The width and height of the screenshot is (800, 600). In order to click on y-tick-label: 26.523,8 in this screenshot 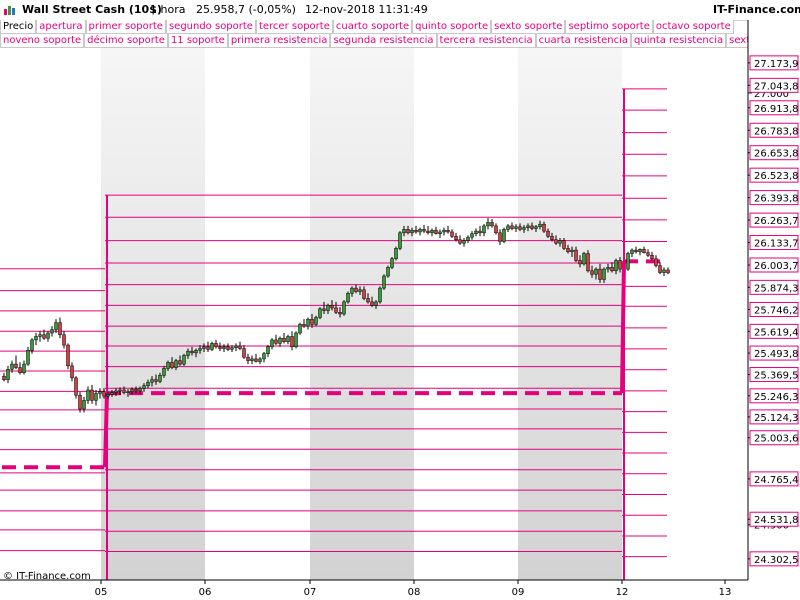, I will do `click(776, 176)`.